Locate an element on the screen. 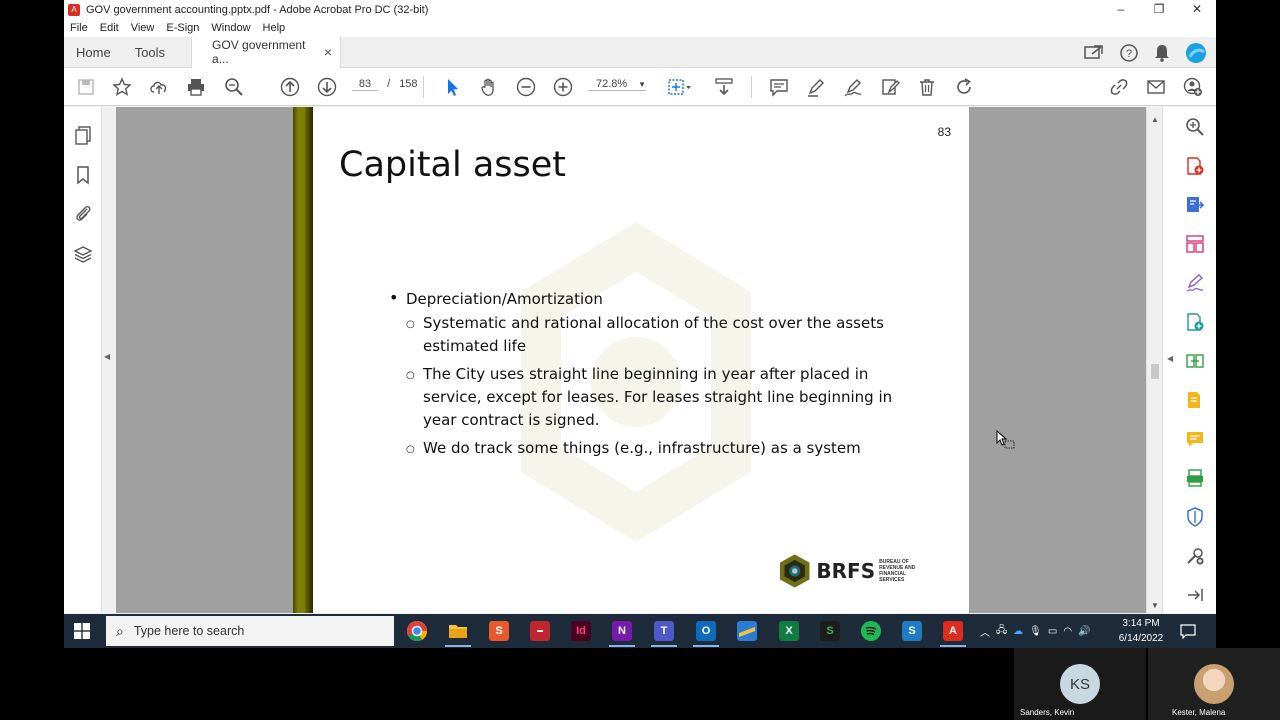  organize-pages-icon is located at coordinates (1195, 244).